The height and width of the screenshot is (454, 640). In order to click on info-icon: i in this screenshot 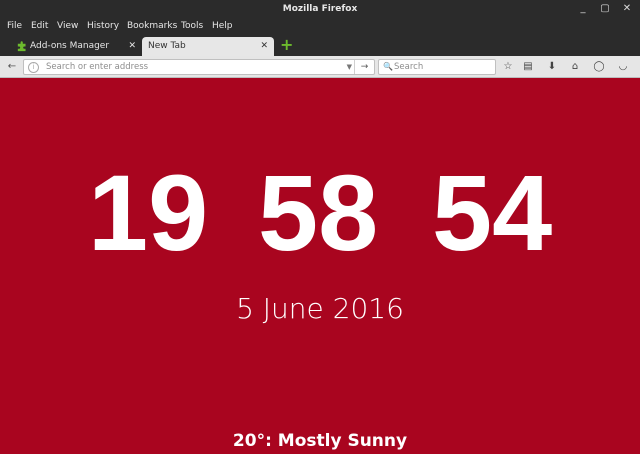, I will do `click(33, 67)`.